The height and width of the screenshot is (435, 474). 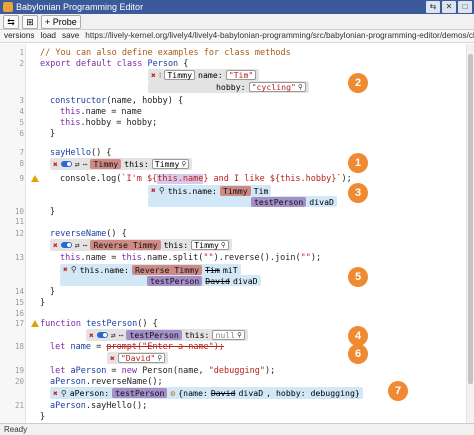 I want to click on example-name-tag: Timmy, so click(x=106, y=164).